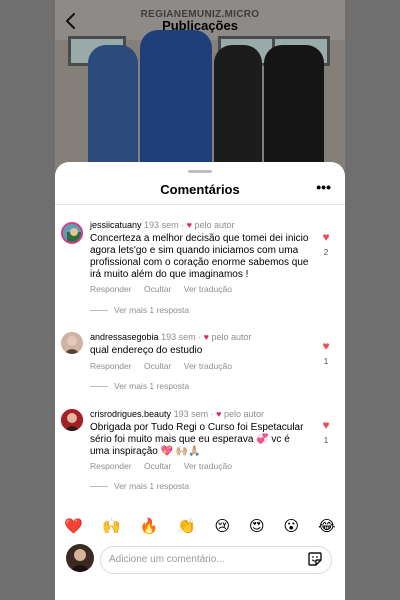 This screenshot has width=400, height=600. I want to click on person-center, so click(176, 100).